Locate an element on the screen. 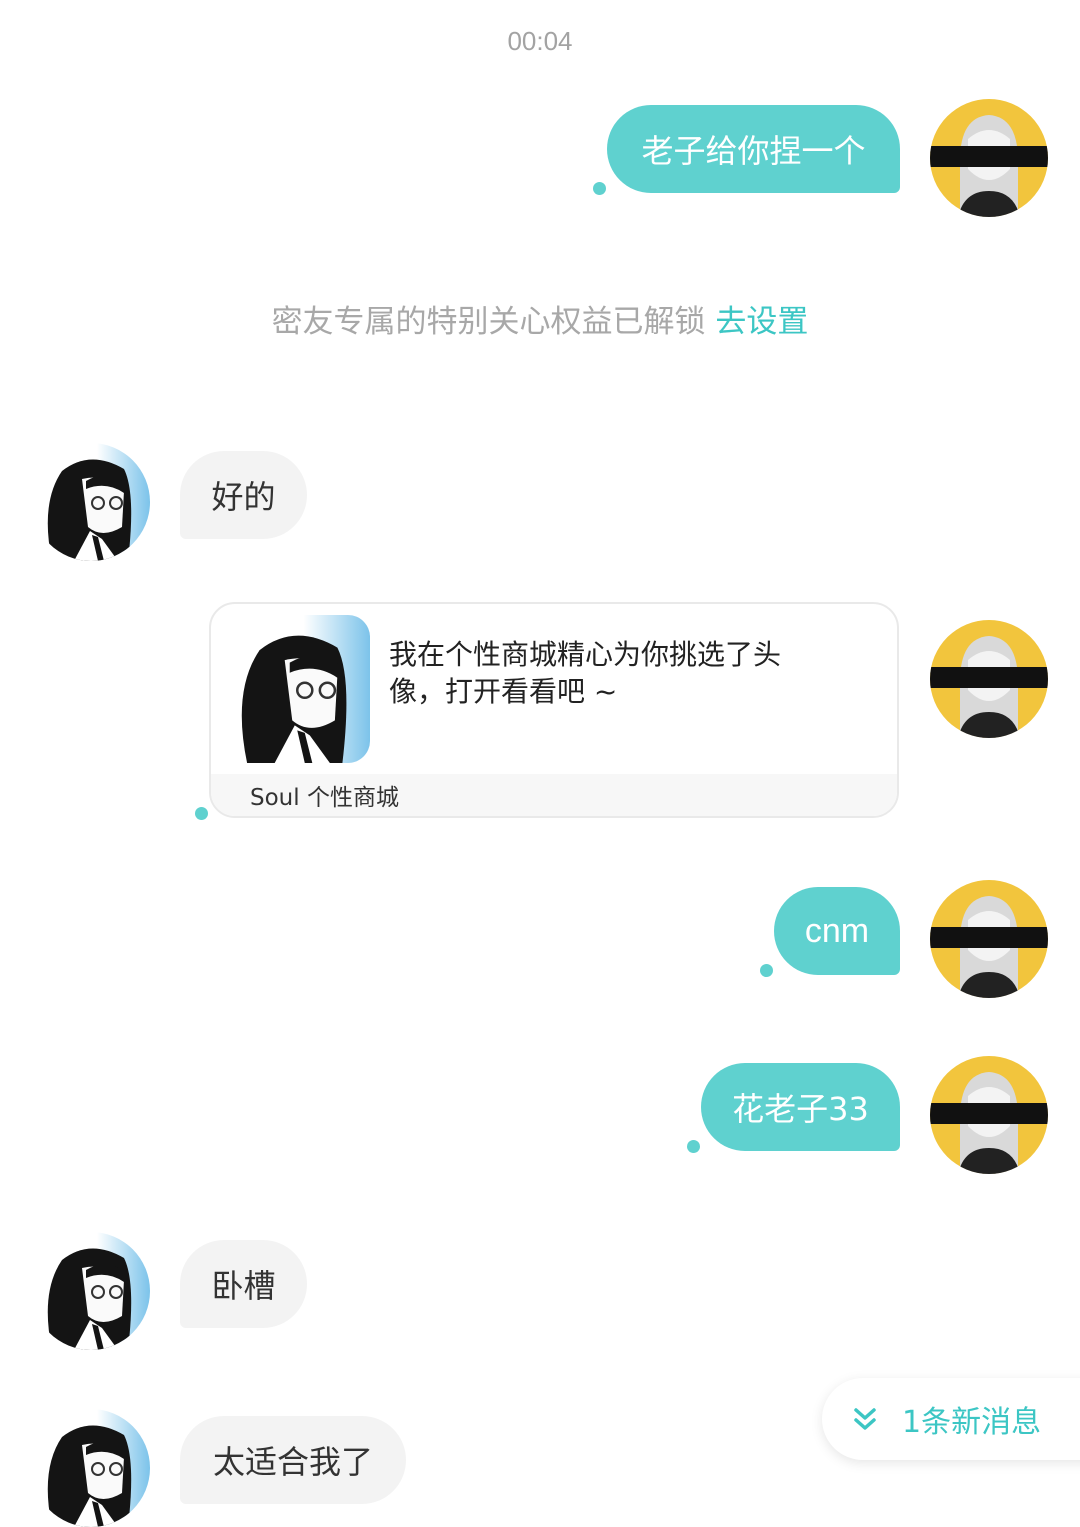 The height and width of the screenshot is (1527, 1080). new-message-count-text: 1条新消息 is located at coordinates (972, 1422).